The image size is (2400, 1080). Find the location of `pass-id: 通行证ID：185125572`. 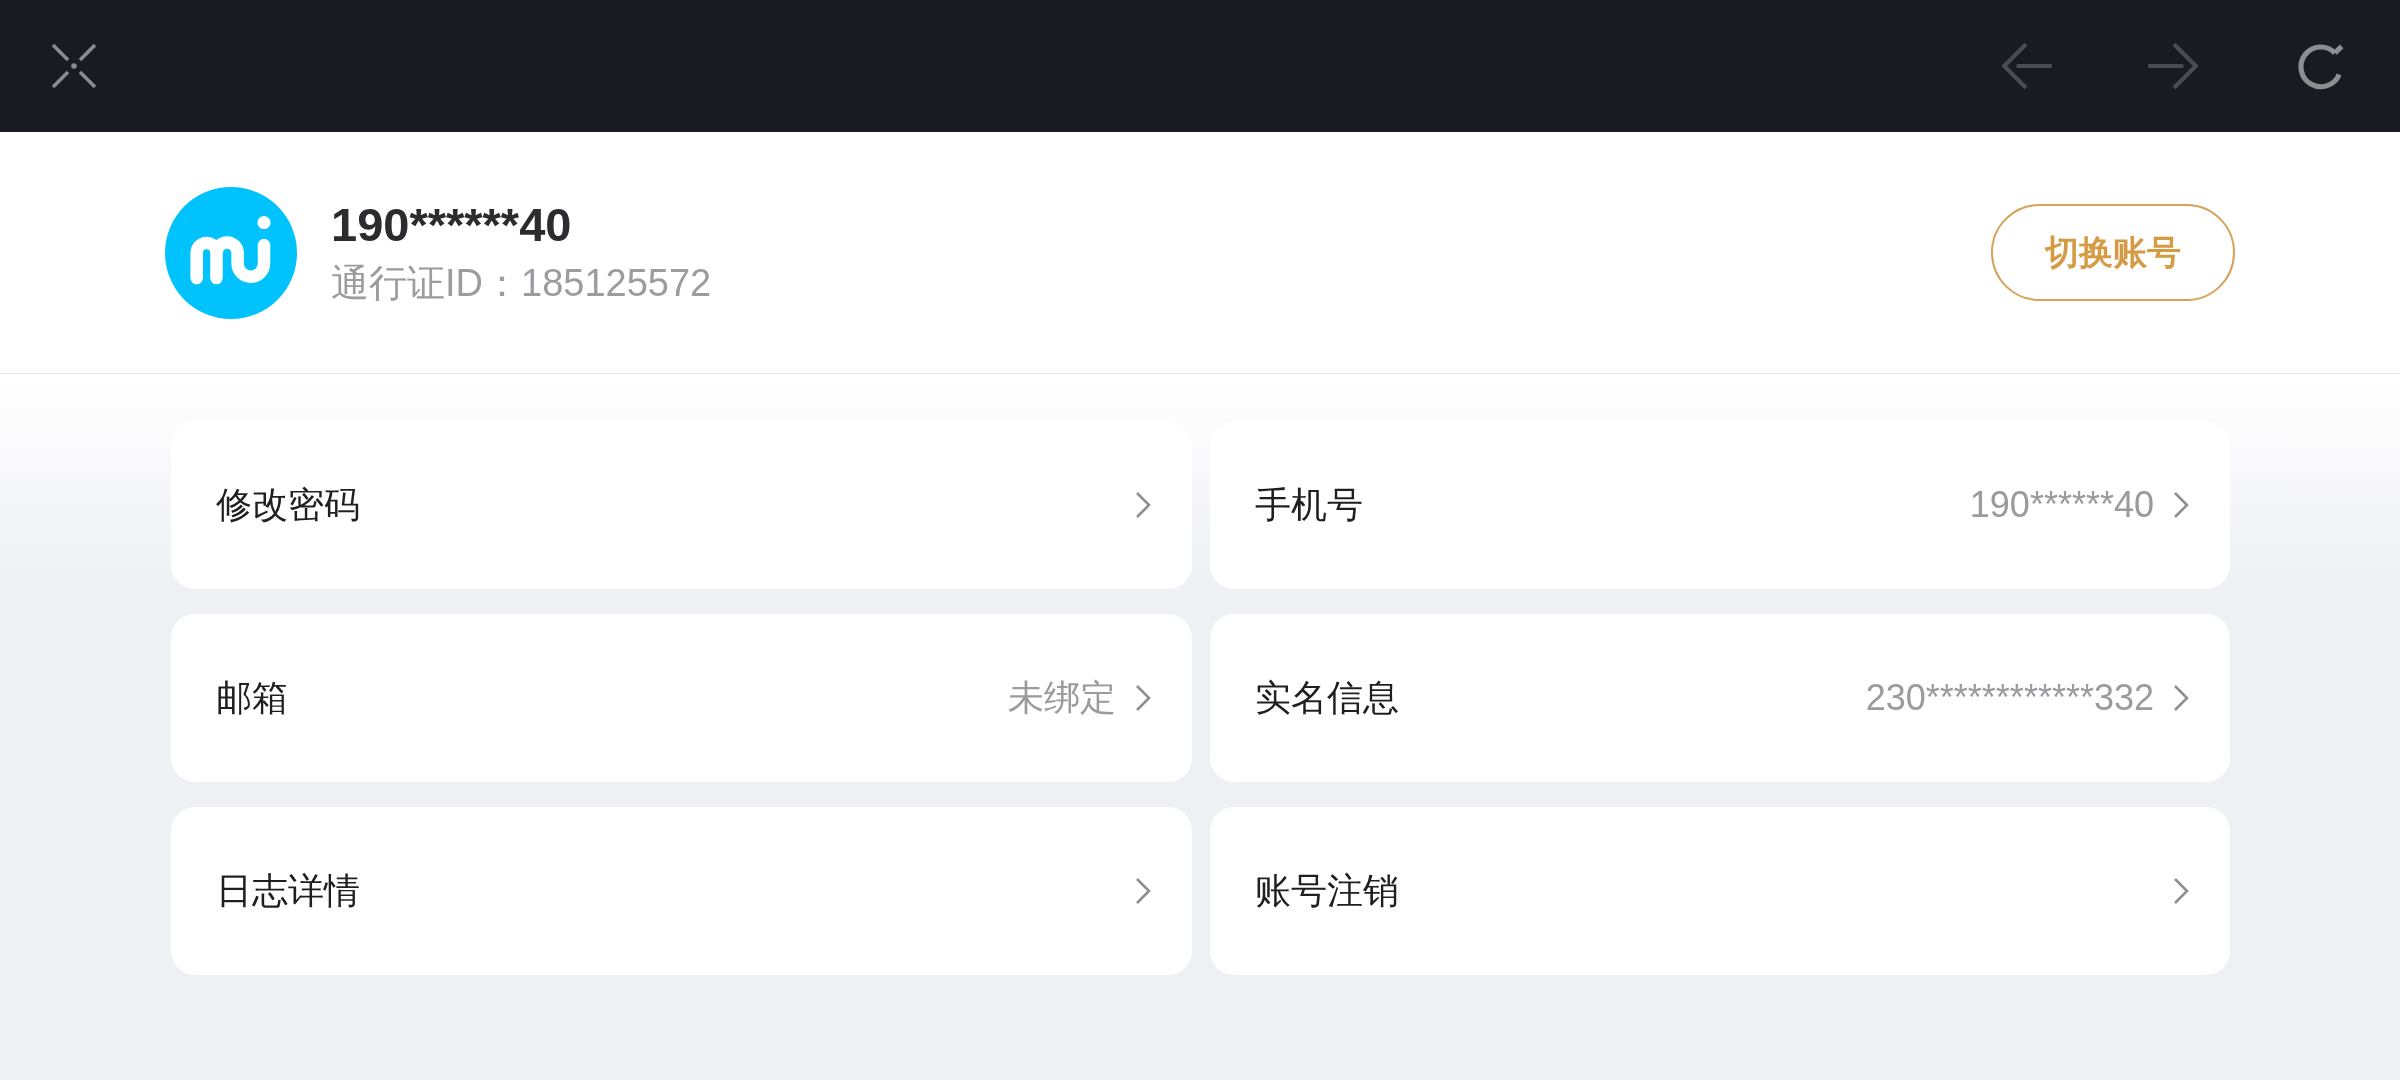

pass-id: 通行证ID：185125572 is located at coordinates (521, 283).